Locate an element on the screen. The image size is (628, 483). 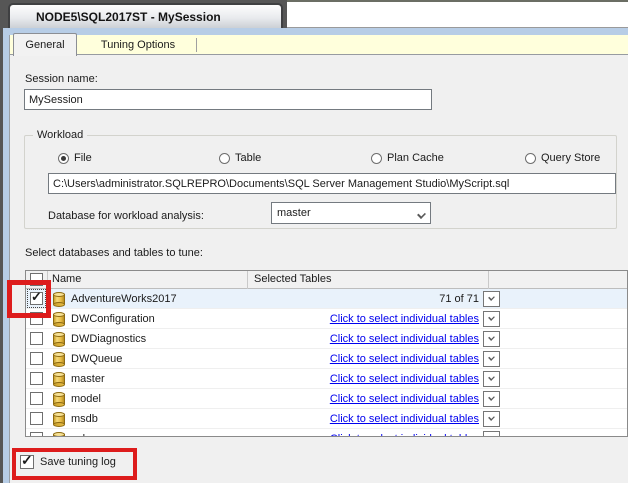
workload-radio-option: Table is located at coordinates (240, 158).